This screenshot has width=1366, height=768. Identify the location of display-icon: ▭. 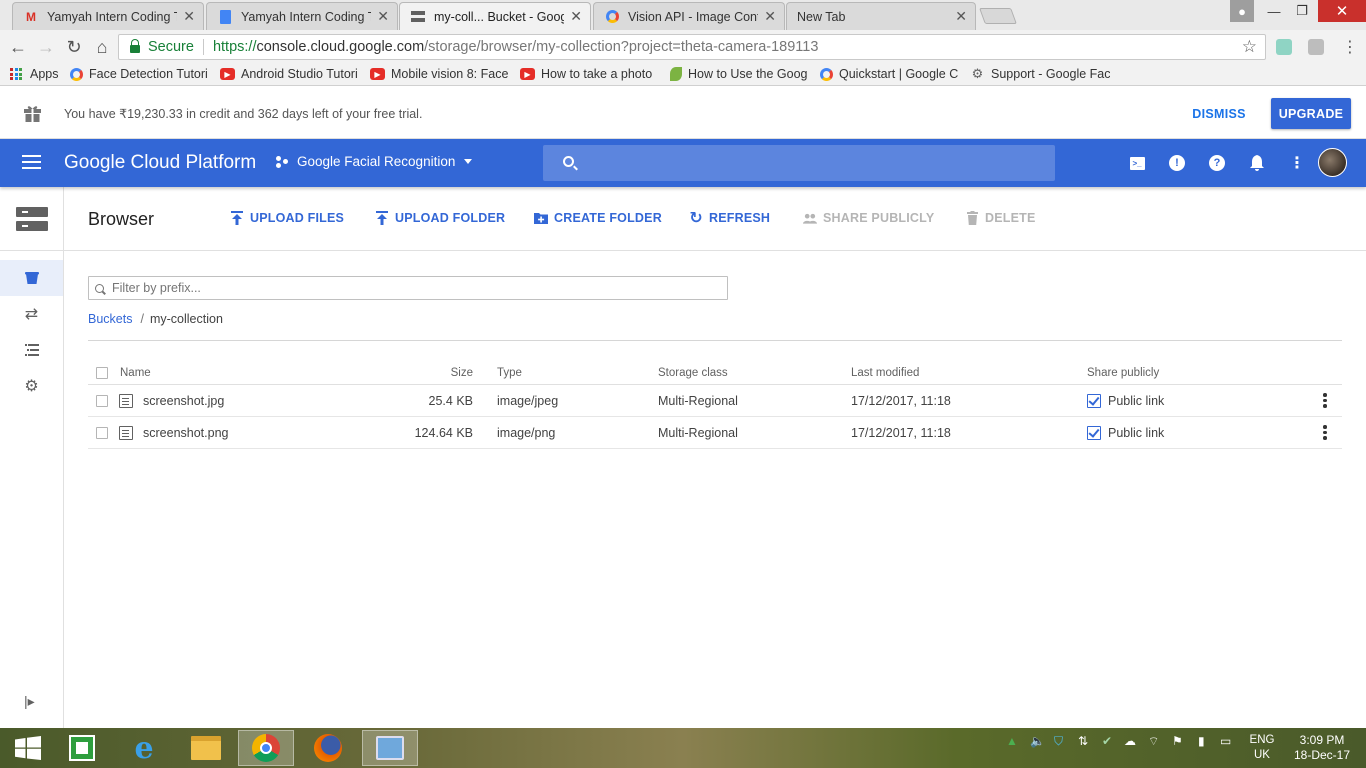
(1225, 741).